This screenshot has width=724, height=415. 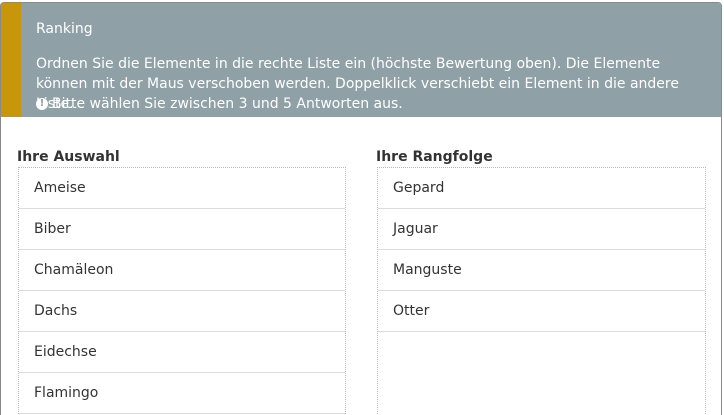 What do you see at coordinates (541, 229) in the screenshot?
I see `ranking-item-jaguar: Jaguar` at bounding box center [541, 229].